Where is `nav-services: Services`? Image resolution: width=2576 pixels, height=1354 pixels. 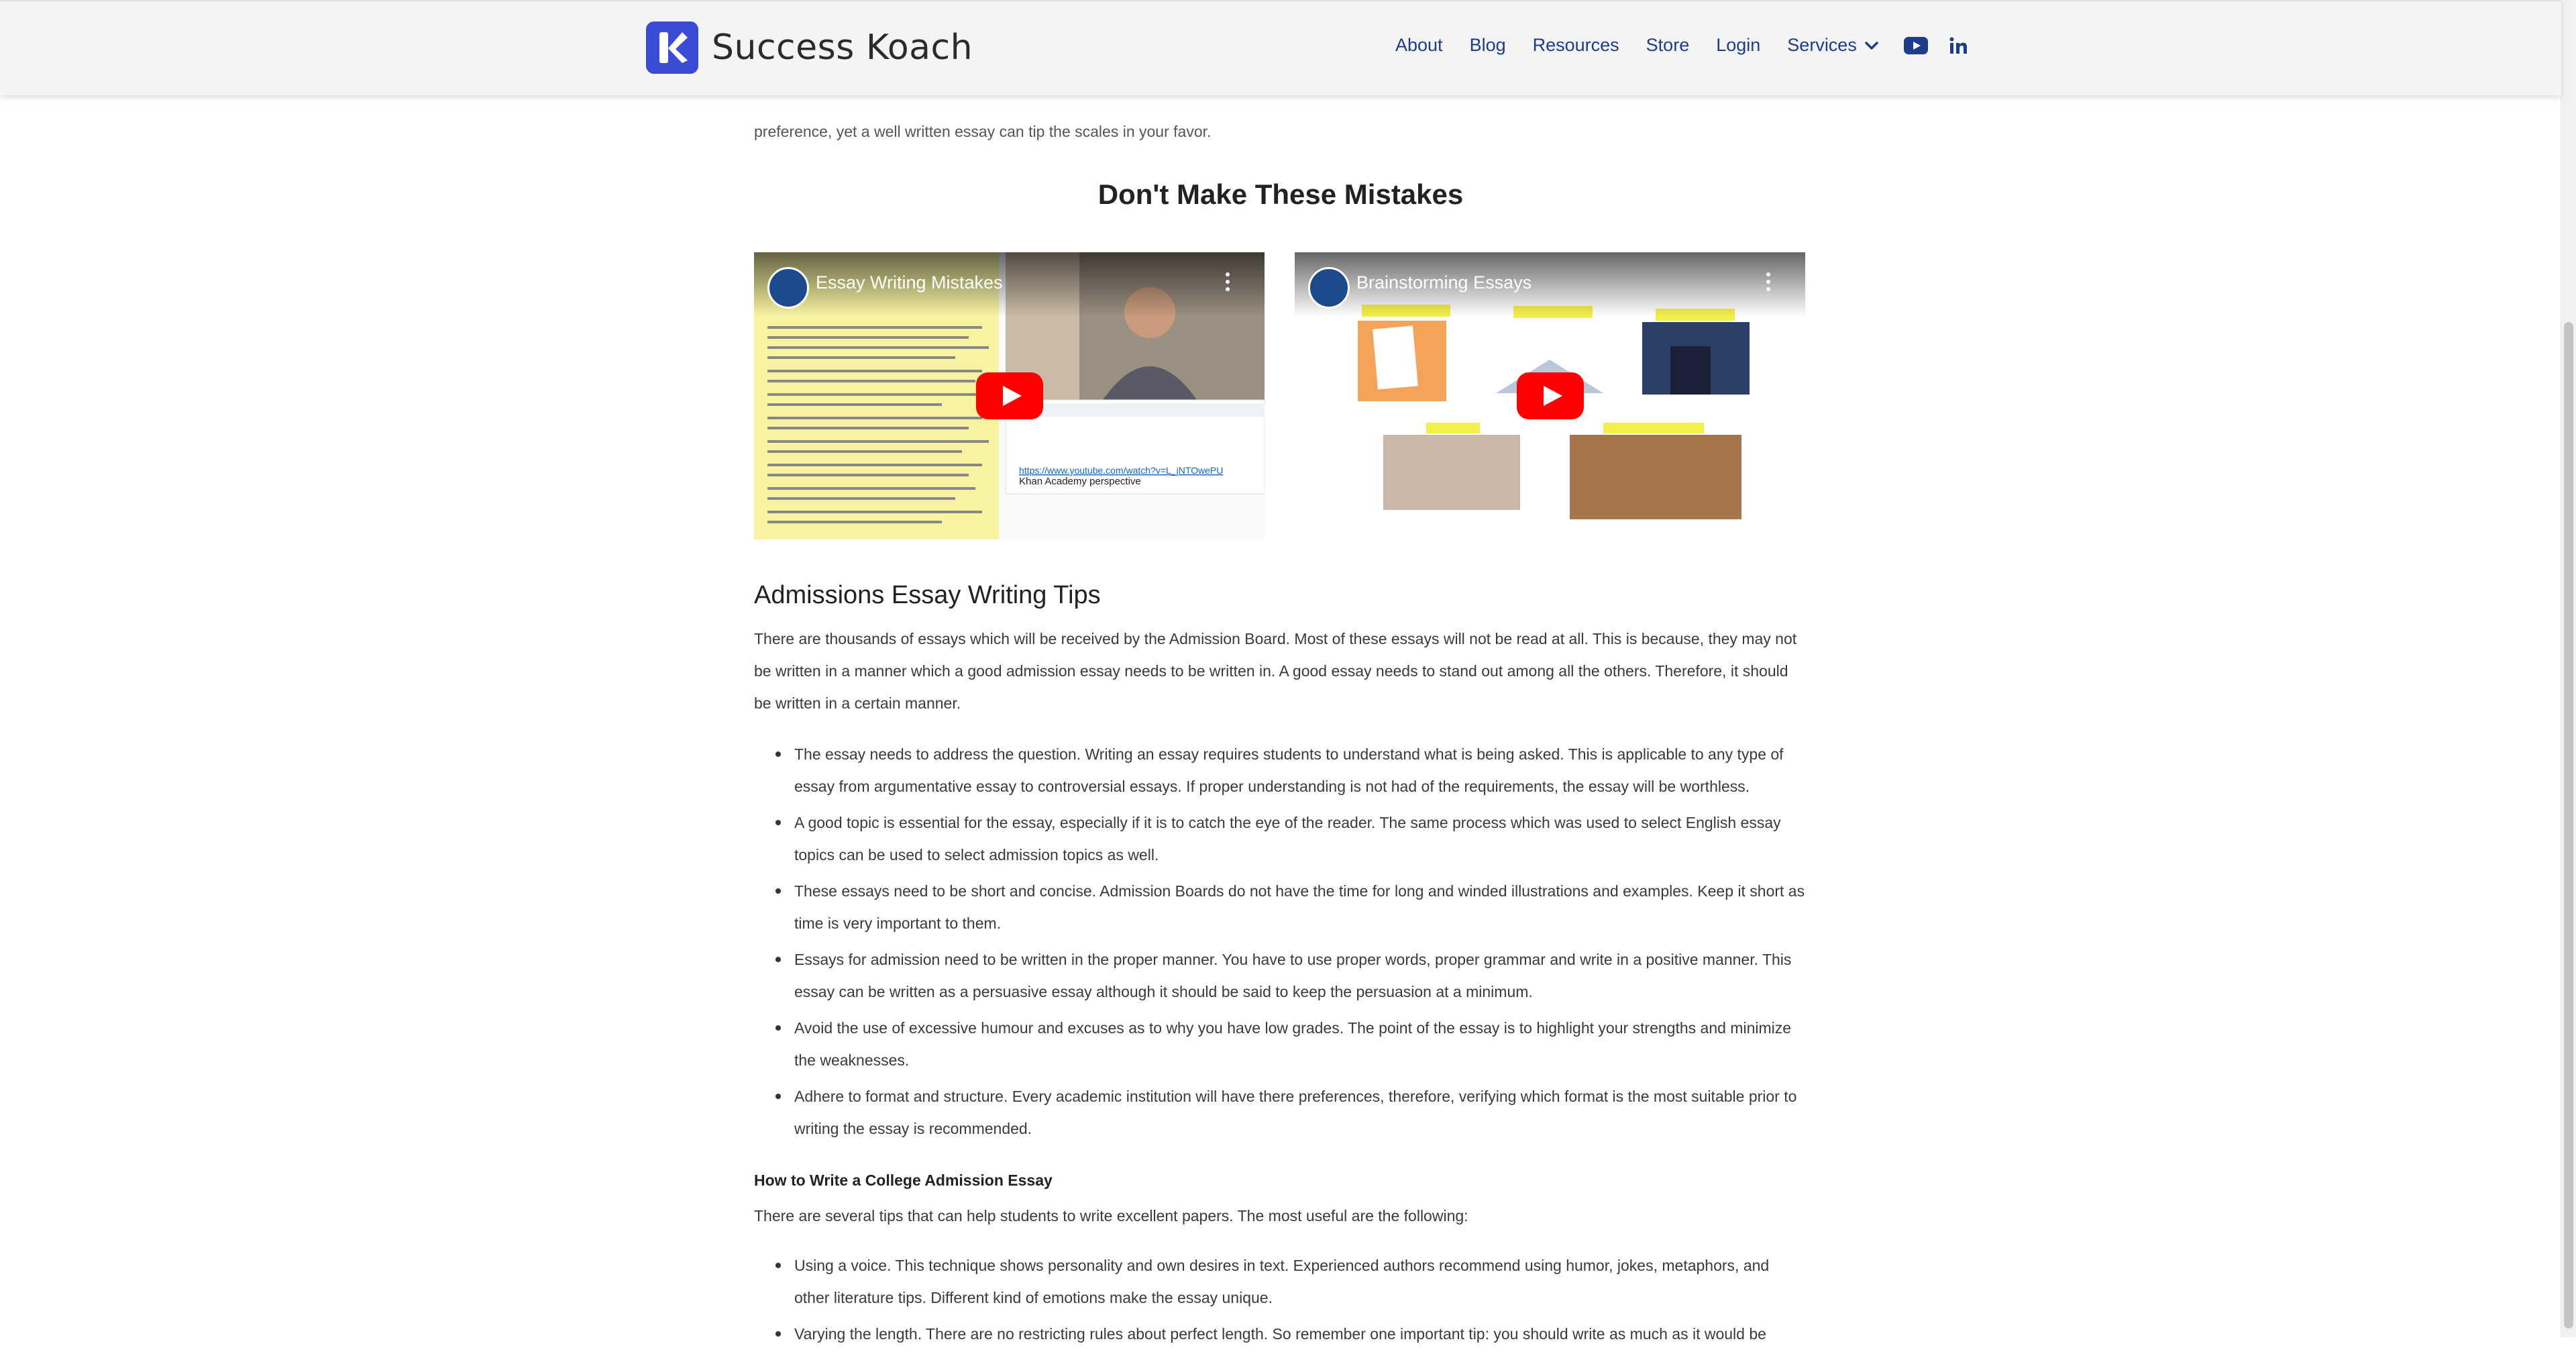
nav-services: Services is located at coordinates (1833, 45).